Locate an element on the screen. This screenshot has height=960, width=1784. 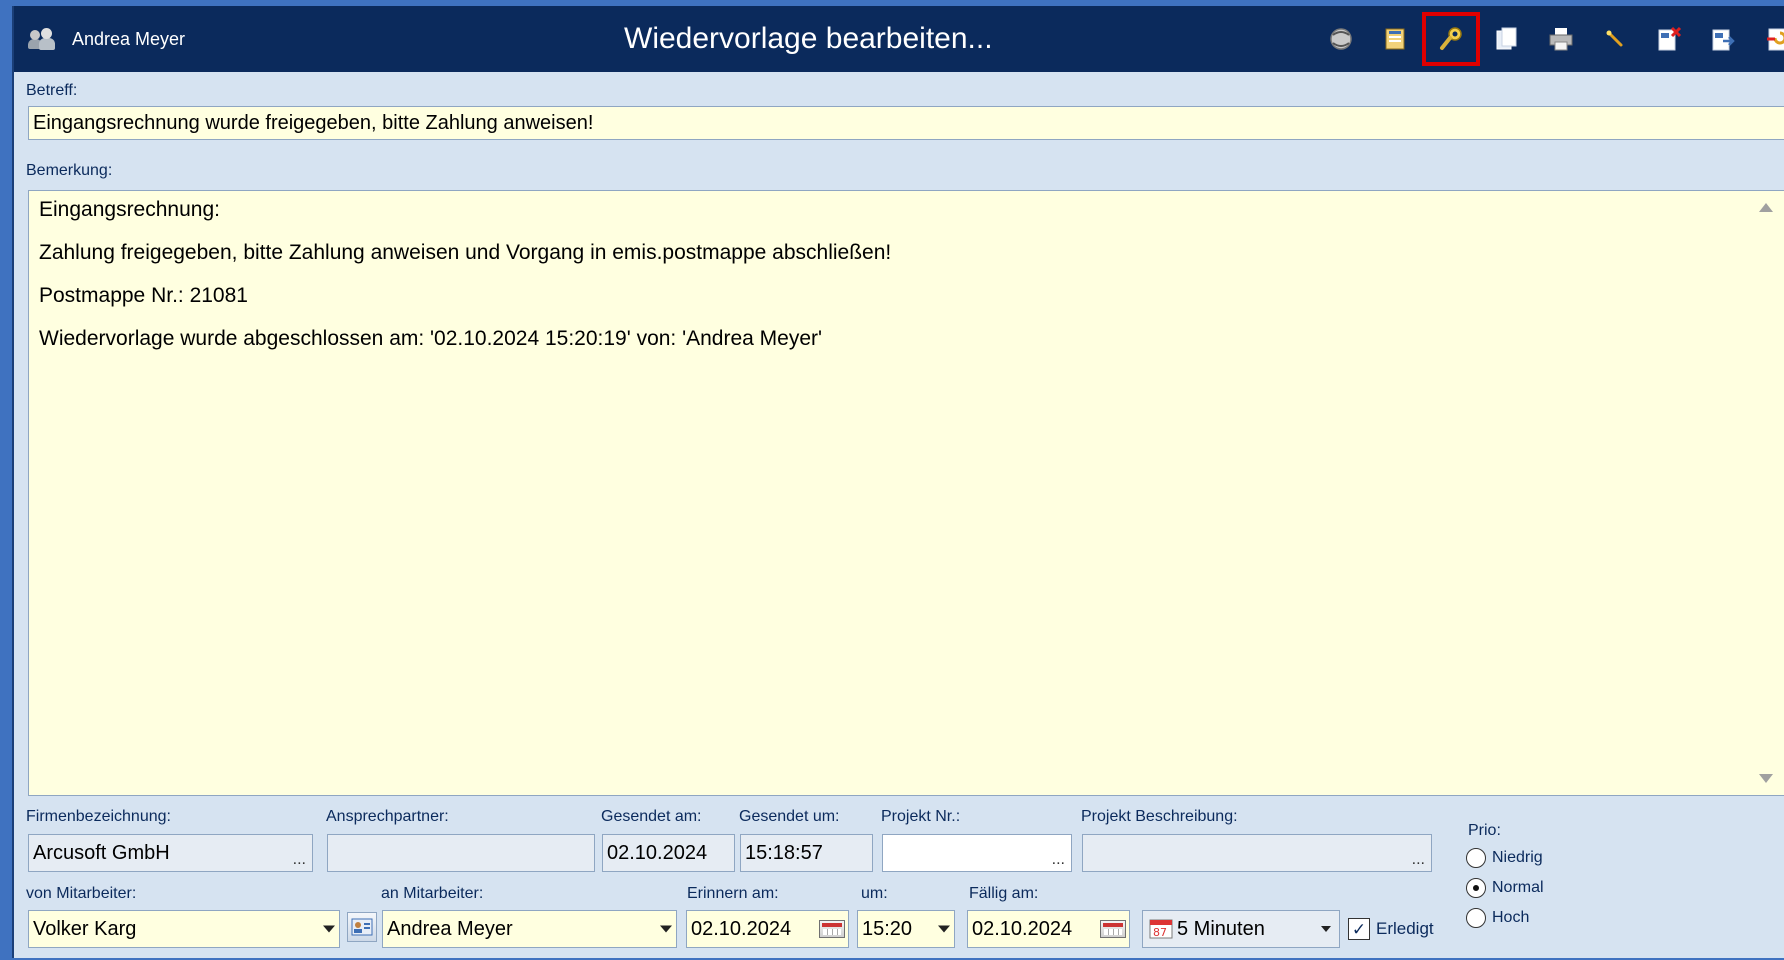
users-icon is located at coordinates (43, 39).